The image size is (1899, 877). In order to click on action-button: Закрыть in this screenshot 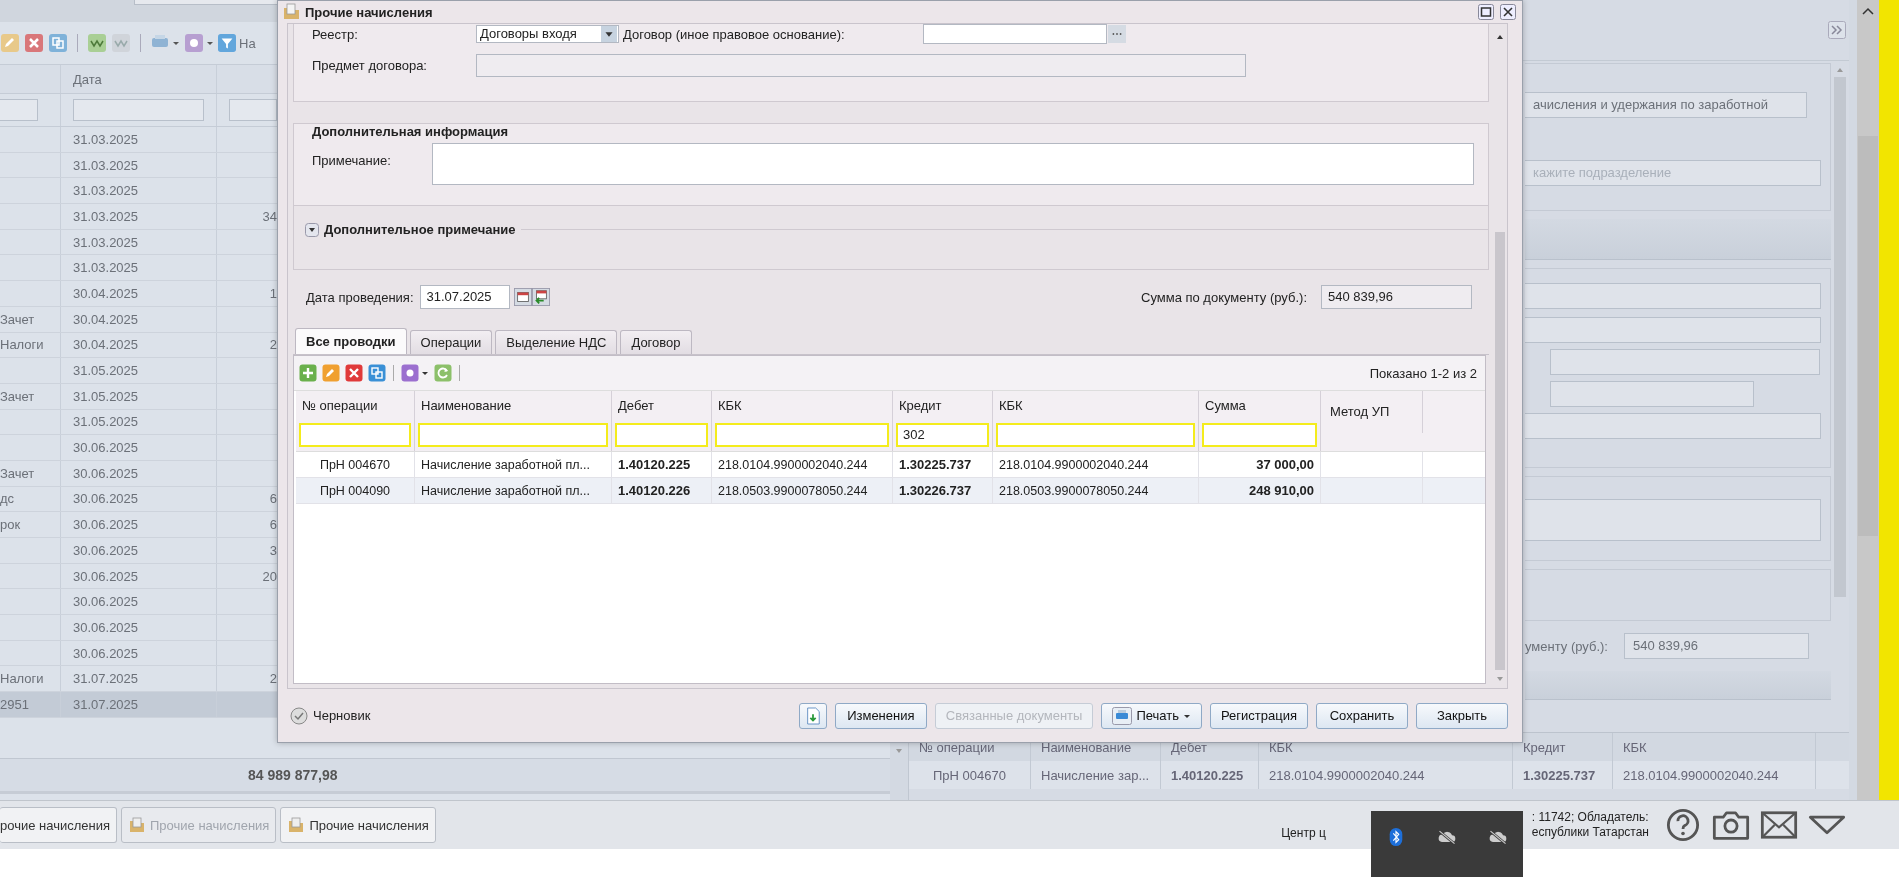, I will do `click(1462, 715)`.